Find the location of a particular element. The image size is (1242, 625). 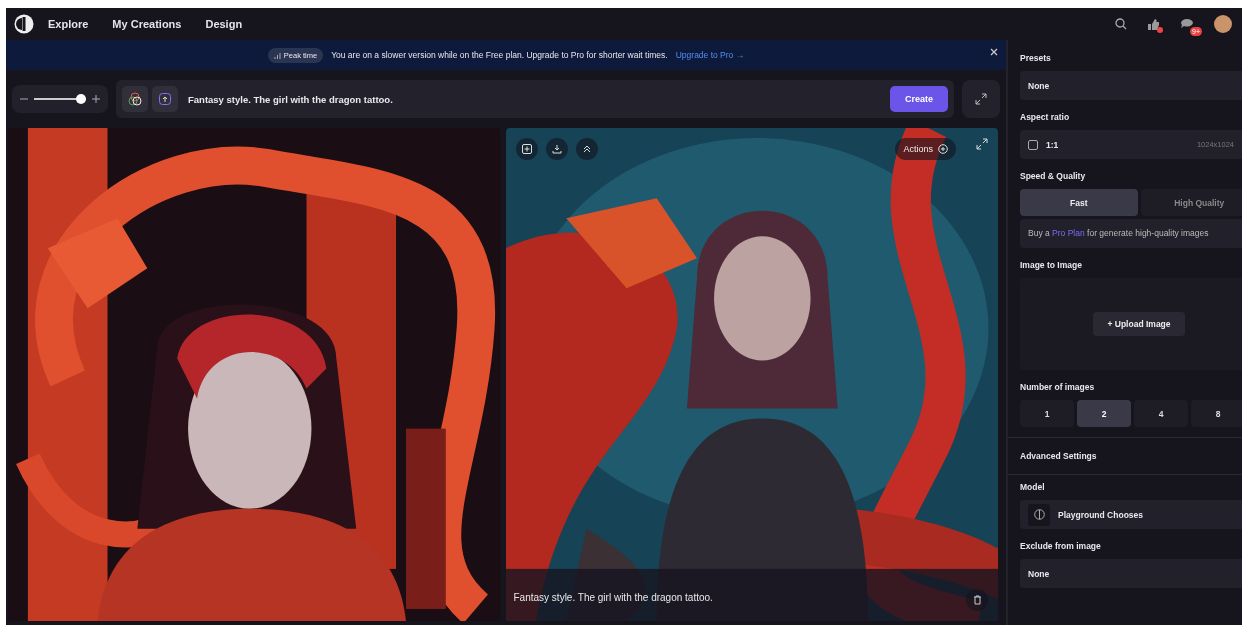

image-drop-zone: + Upload Image is located at coordinates (1131, 324).